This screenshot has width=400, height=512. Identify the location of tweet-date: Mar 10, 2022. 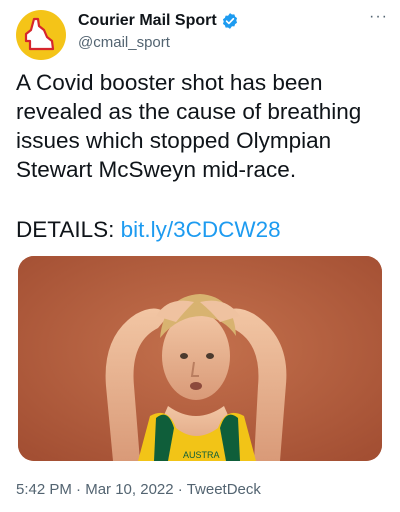
(129, 489).